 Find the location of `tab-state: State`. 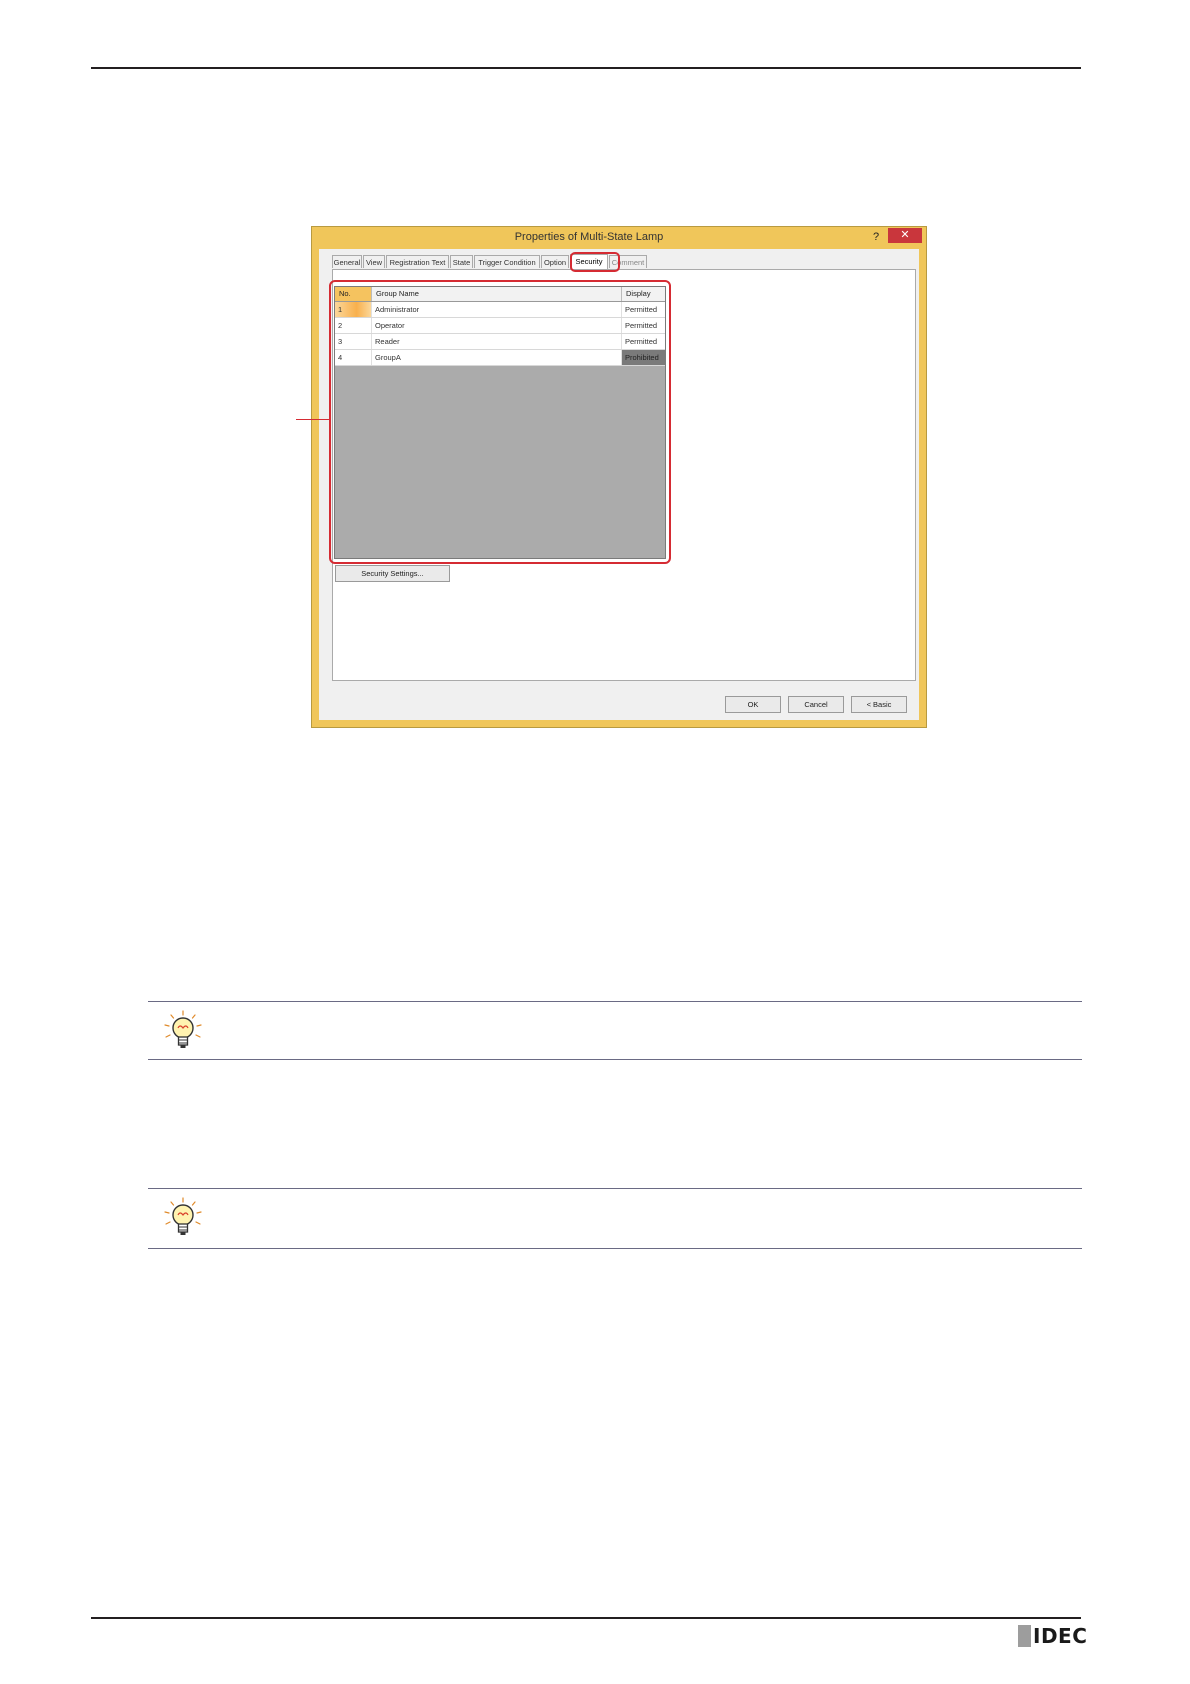

tab-state: State is located at coordinates (461, 261).